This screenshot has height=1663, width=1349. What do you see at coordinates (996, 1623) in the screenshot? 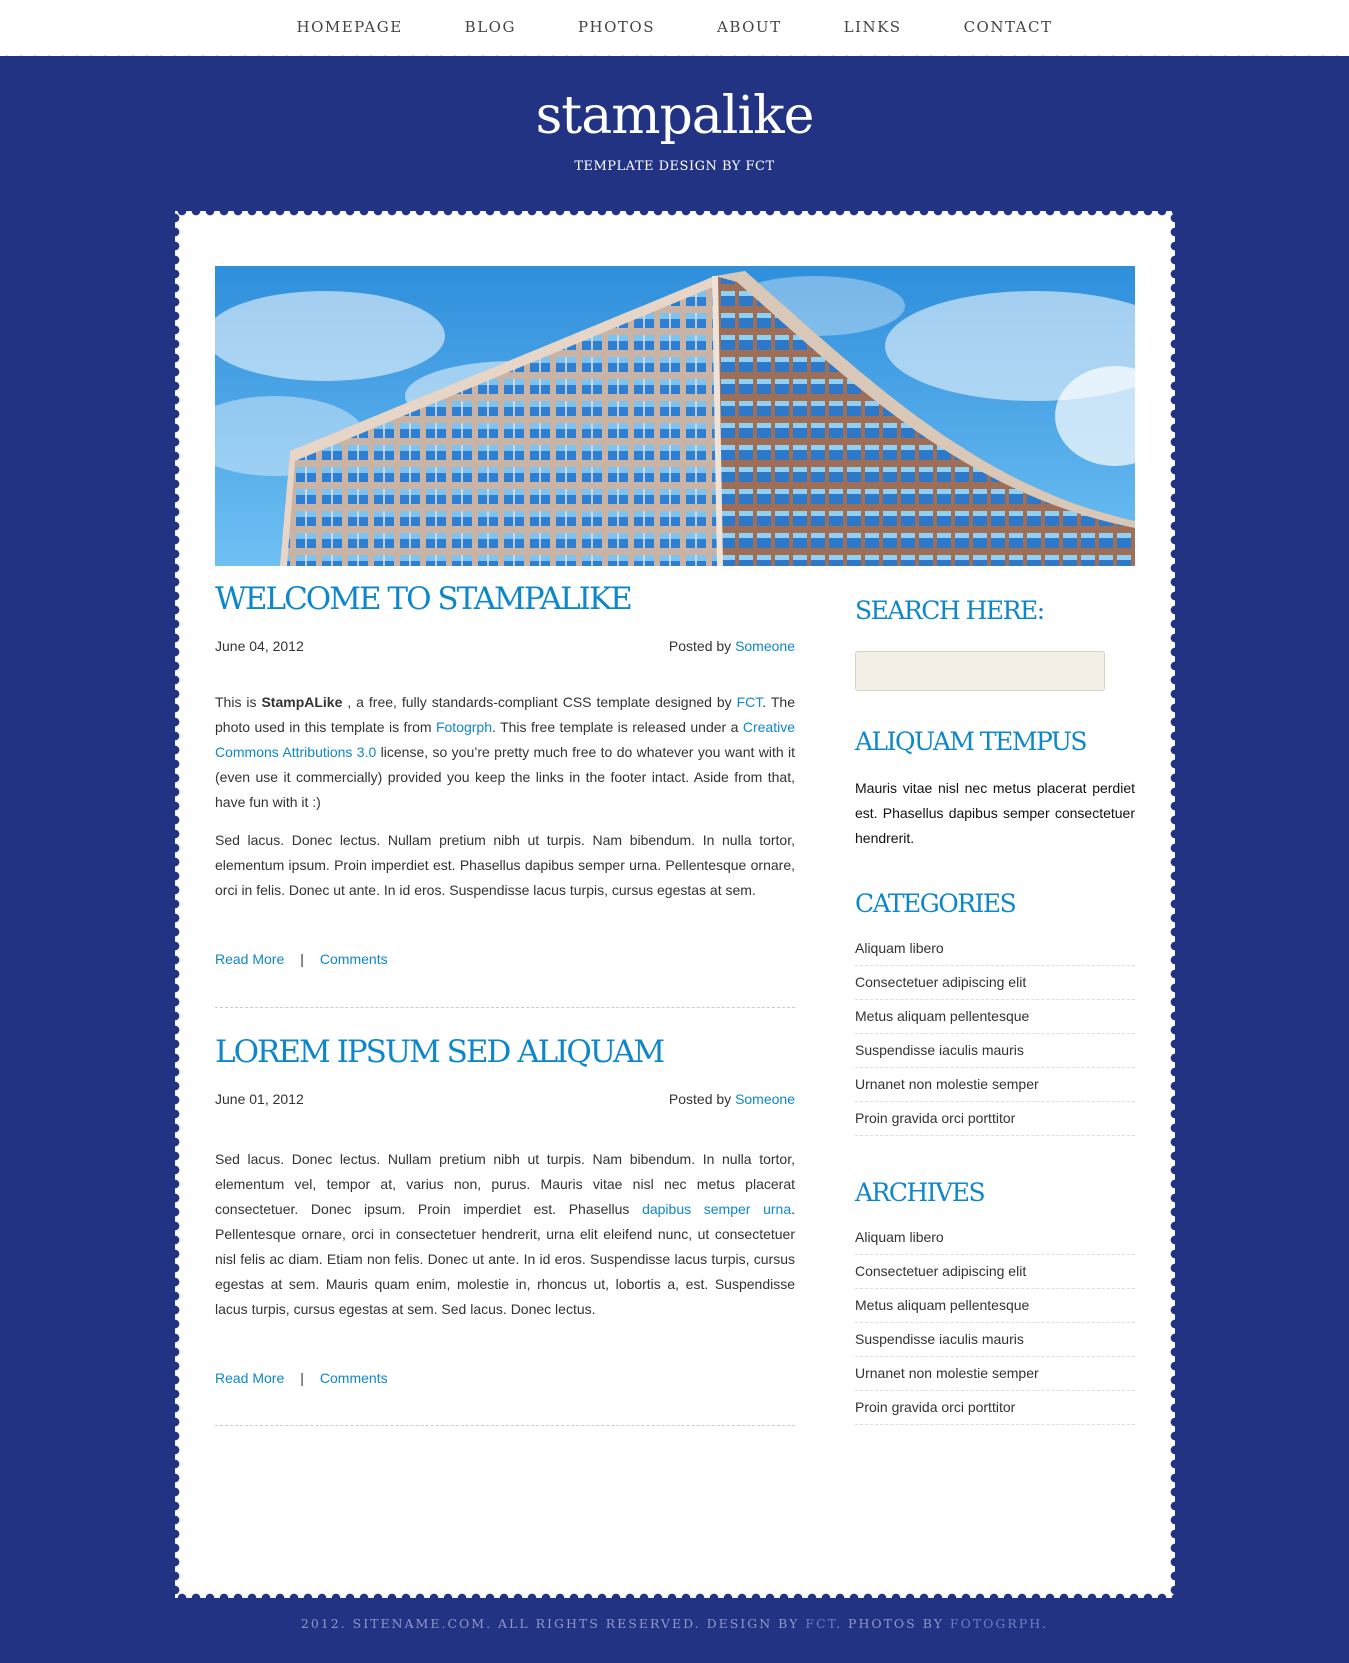
I see `footer-fotogrph-link: FOTOGRPH` at bounding box center [996, 1623].